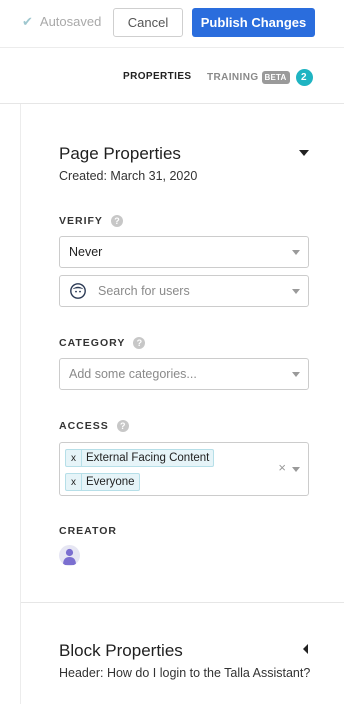 This screenshot has height=704, width=344. Describe the element at coordinates (88, 531) in the screenshot. I see `creator-label: CREATOR` at that location.